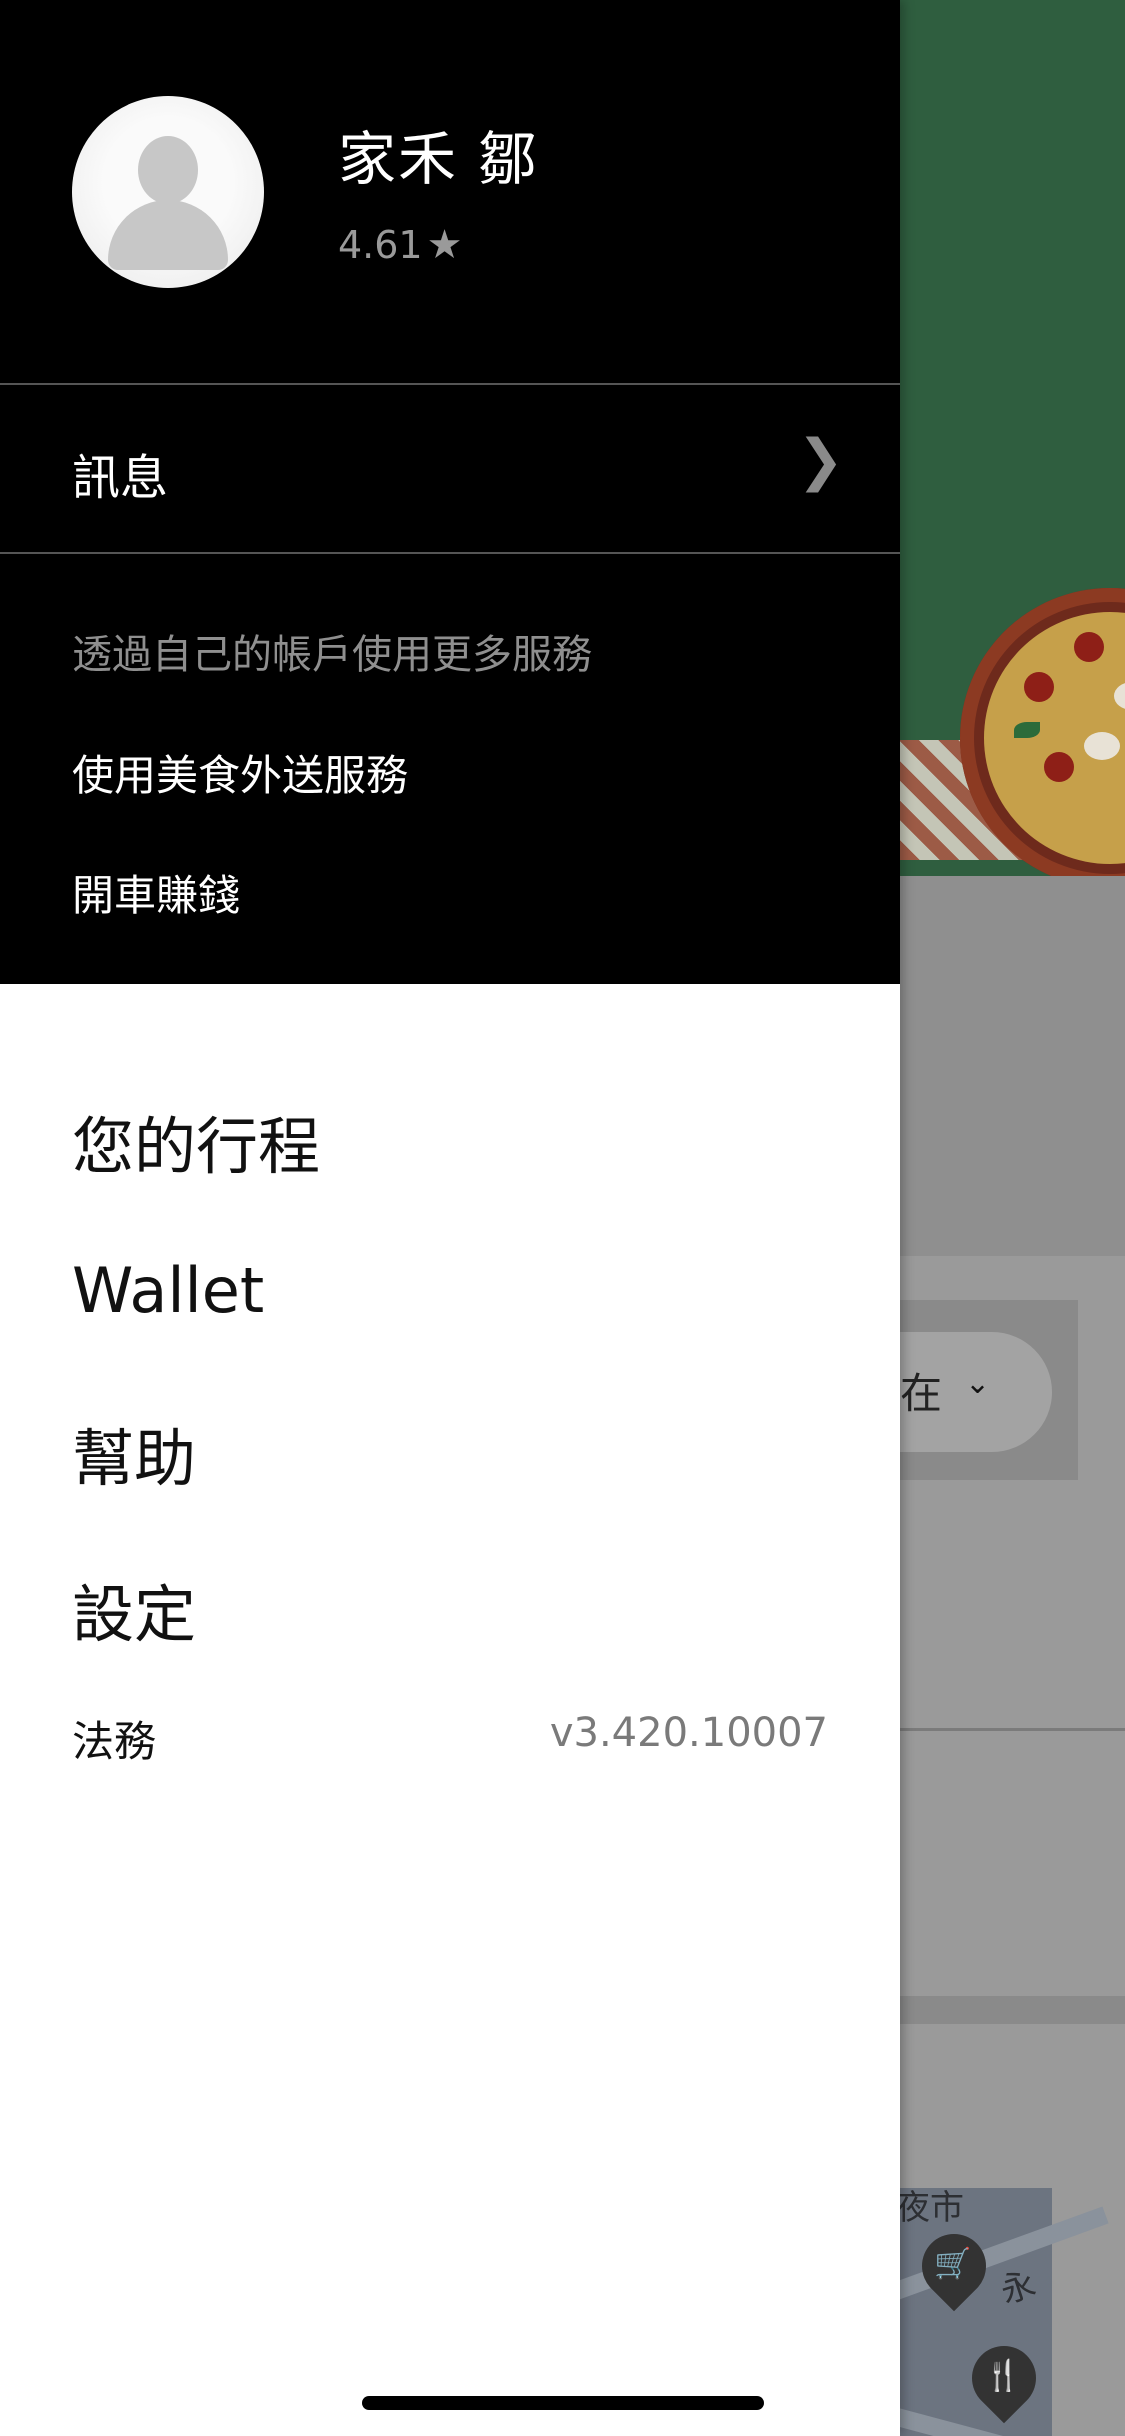  Describe the element at coordinates (168, 170) in the screenshot. I see `person-silhouette-icon` at that location.